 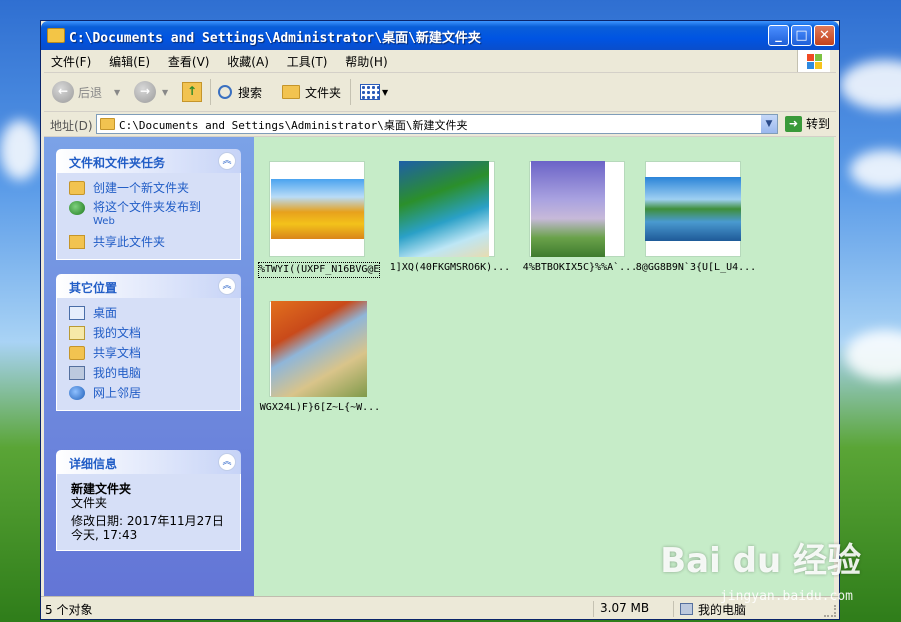 What do you see at coordinates (778, 35) in the screenshot?
I see `minimize-button: _` at bounding box center [778, 35].